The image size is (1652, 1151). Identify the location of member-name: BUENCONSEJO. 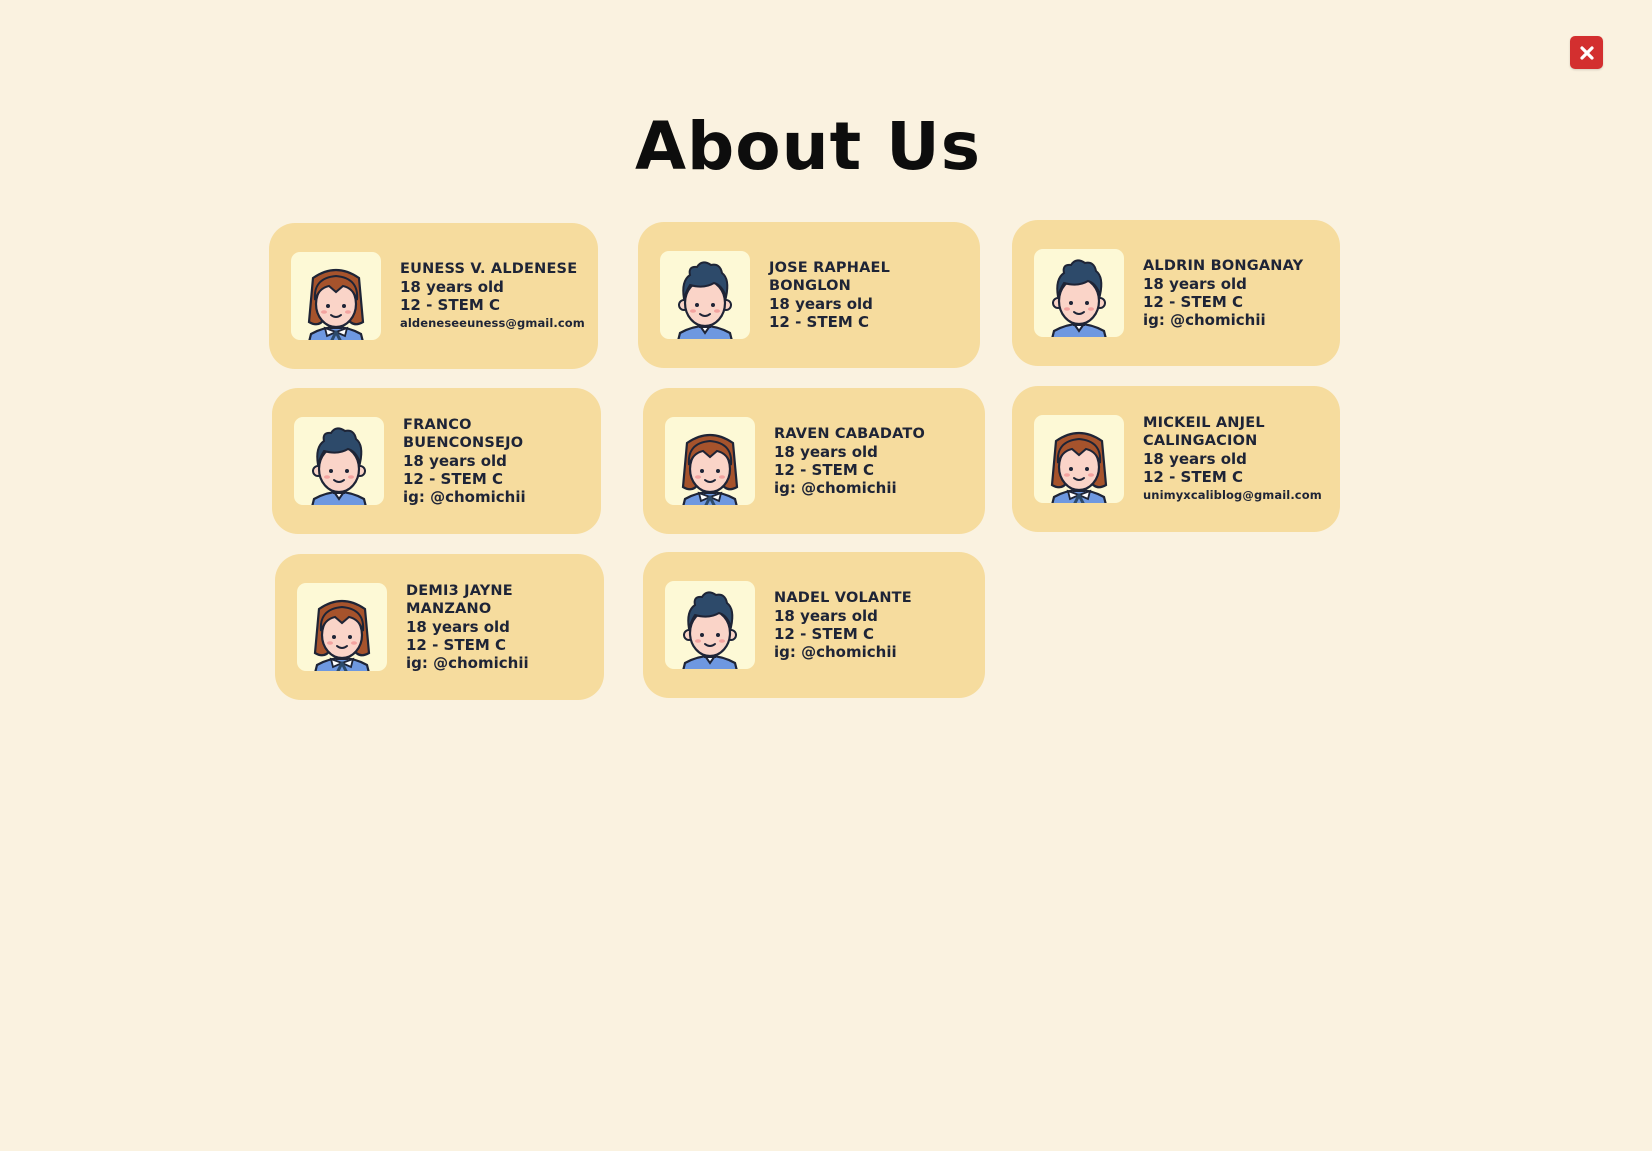
(463, 443).